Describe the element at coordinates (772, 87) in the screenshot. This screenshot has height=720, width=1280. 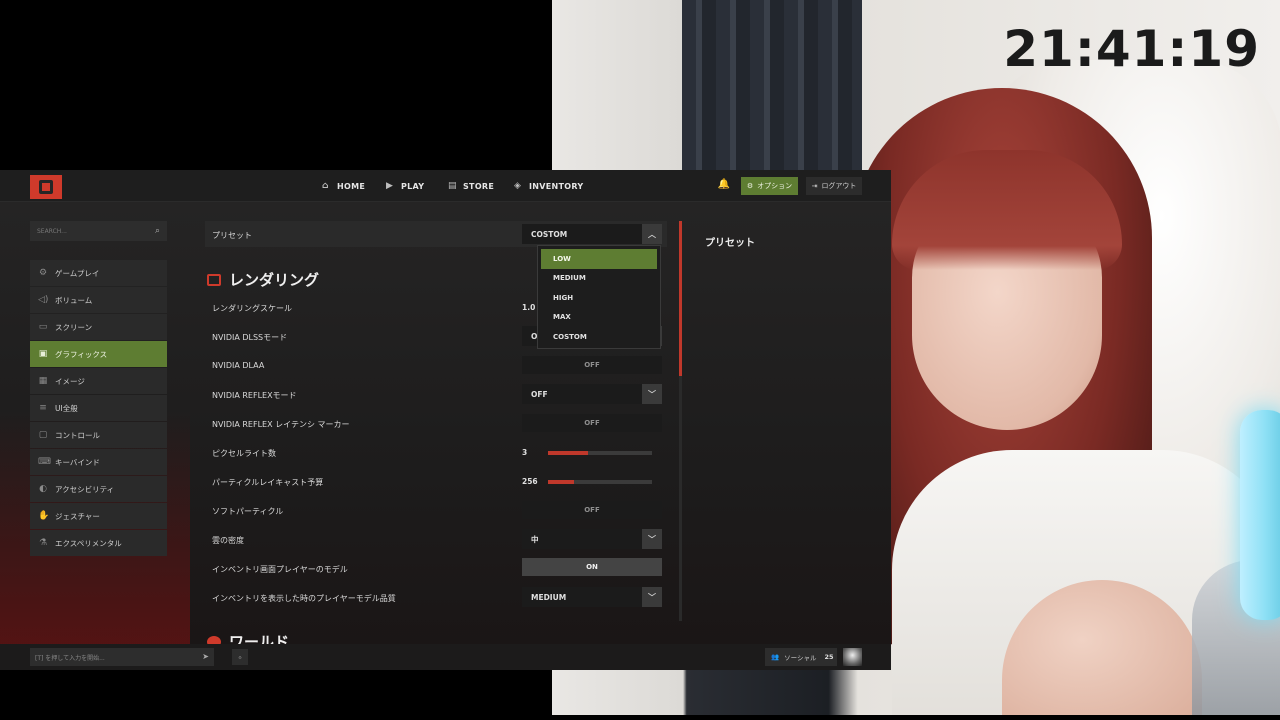
I see `closet-background` at that location.